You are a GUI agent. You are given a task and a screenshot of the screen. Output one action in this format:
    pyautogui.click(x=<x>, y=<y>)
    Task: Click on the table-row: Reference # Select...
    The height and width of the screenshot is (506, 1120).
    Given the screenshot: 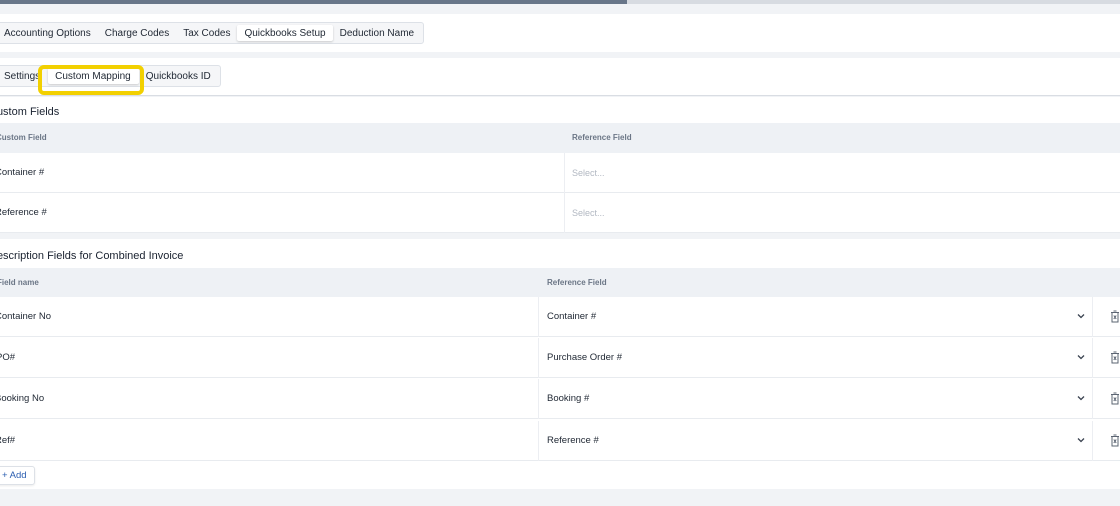 What is the action you would take?
    pyautogui.click(x=560, y=213)
    